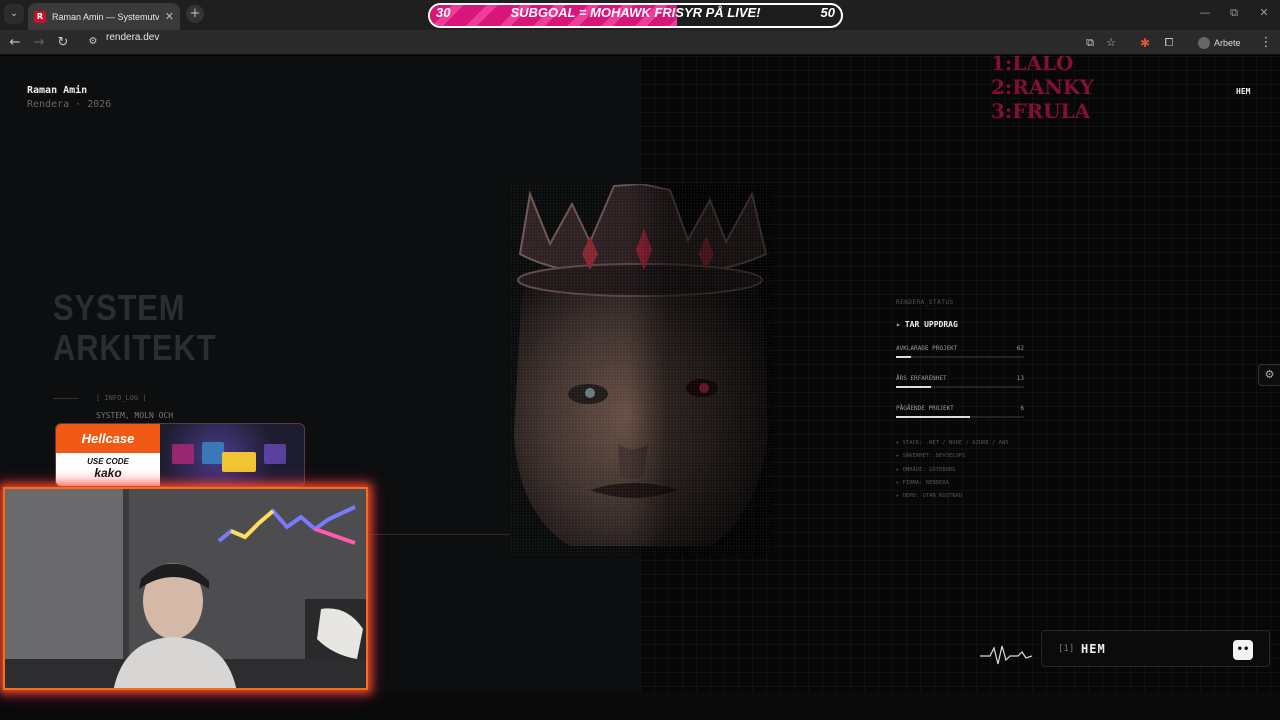  Describe the element at coordinates (961, 412) in the screenshot. I see `status-stat-row: PÅGÅENDE PROJEKT 6` at that location.